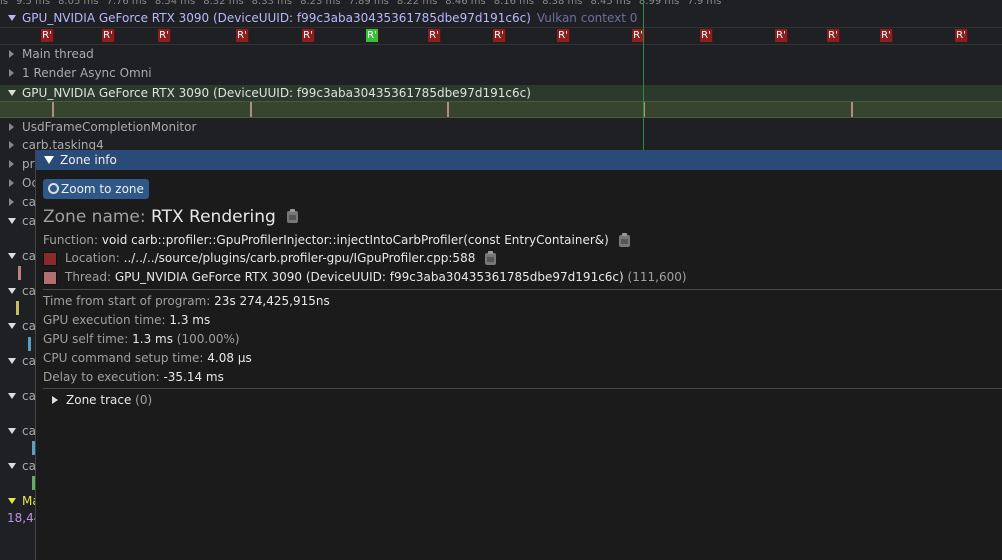 This screenshot has height=560, width=1002. I want to click on gpu-zone-bar, so click(501, 109).